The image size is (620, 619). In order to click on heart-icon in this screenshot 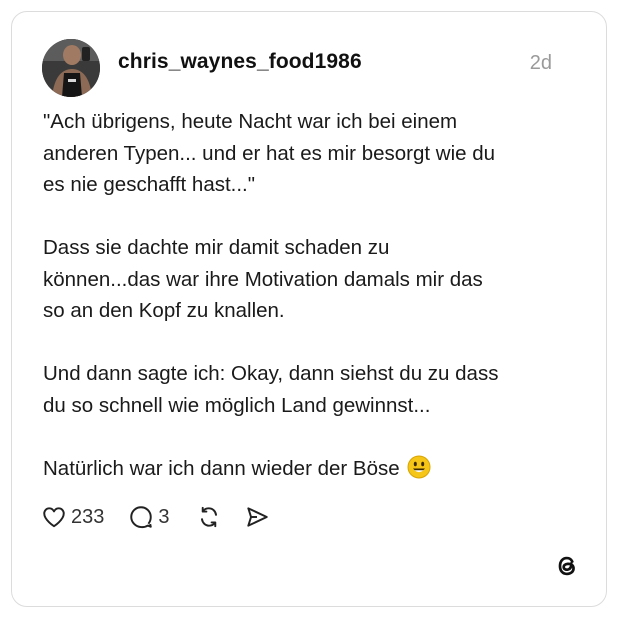, I will do `click(54, 517)`.